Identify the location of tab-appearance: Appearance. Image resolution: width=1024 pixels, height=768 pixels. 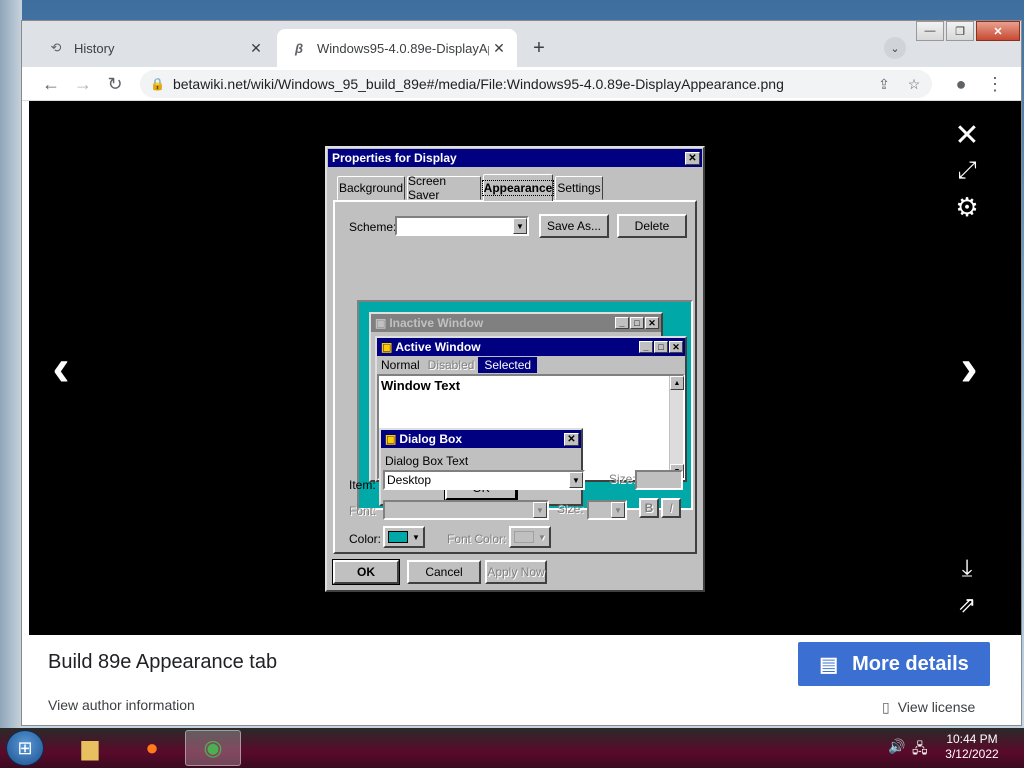
(518, 187).